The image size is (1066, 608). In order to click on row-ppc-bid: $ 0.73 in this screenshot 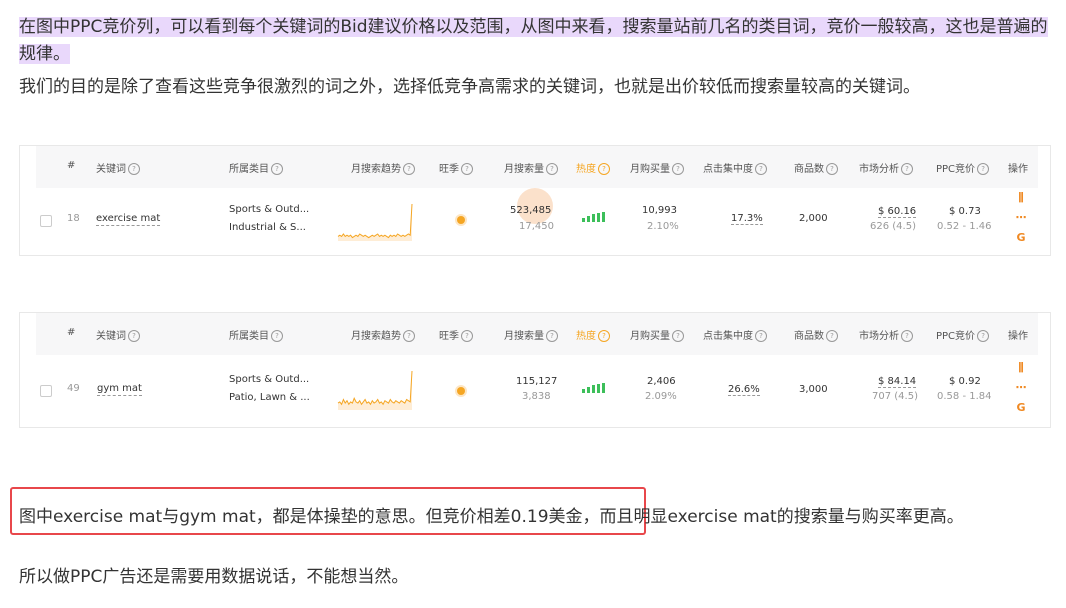, I will do `click(965, 211)`.